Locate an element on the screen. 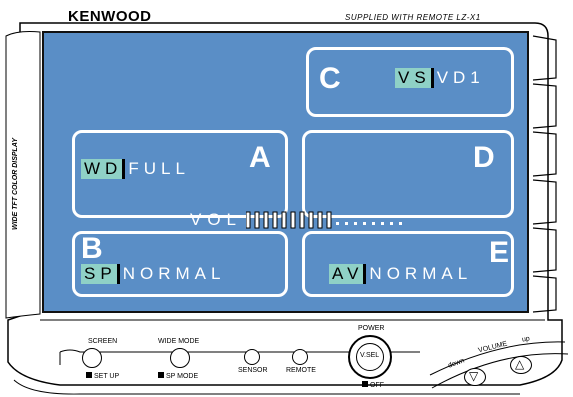 This screenshot has height=397, width=573. remote-indicator is located at coordinates (300, 357).